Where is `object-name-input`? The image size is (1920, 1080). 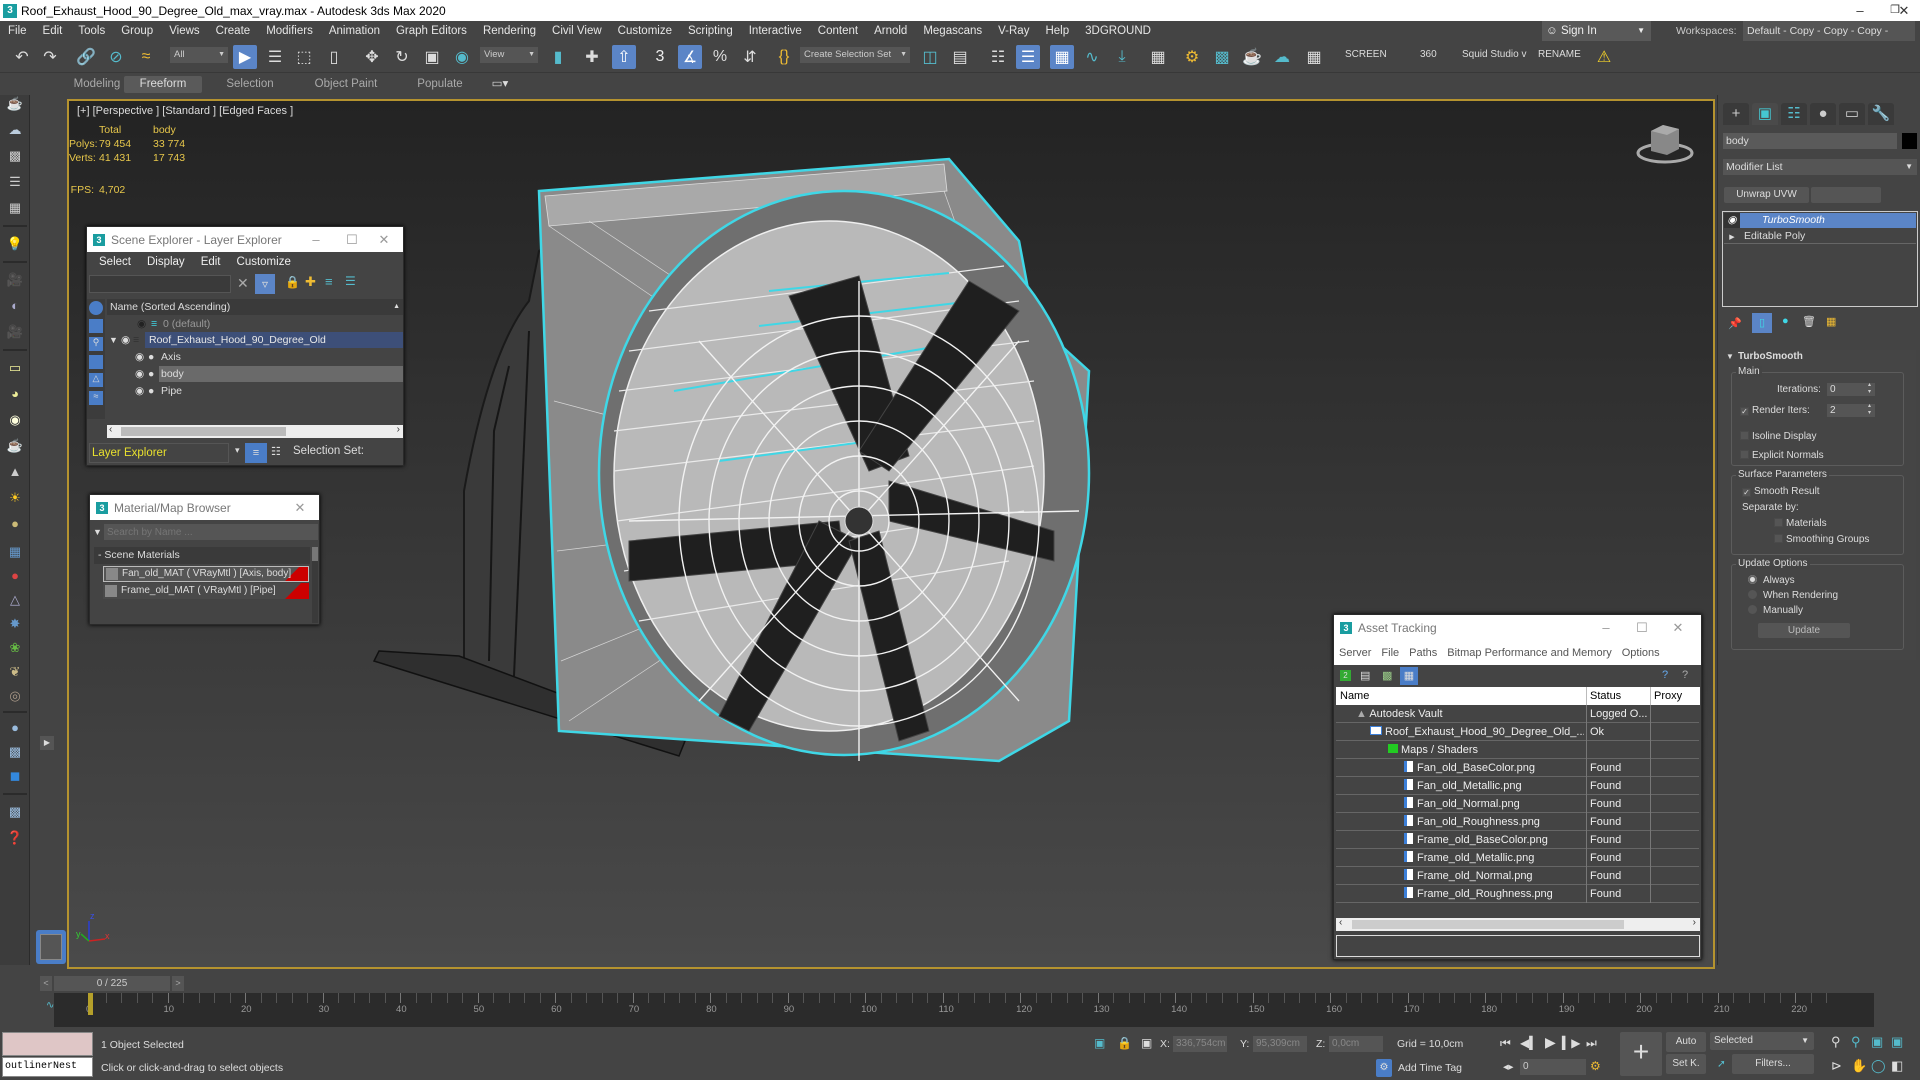 object-name-input is located at coordinates (1810, 141).